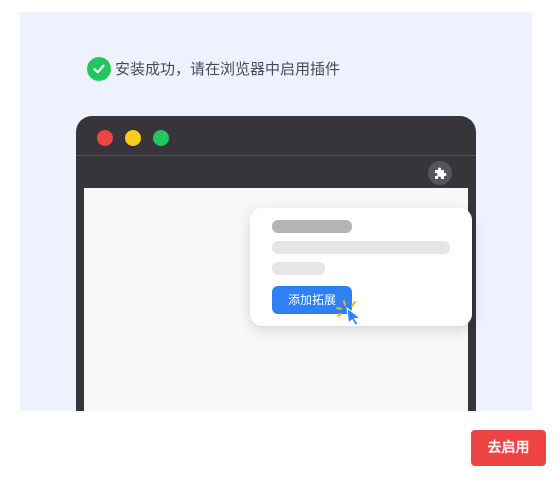 This screenshot has width=560, height=486. I want to click on pointer-cursor-icon, so click(349, 313).